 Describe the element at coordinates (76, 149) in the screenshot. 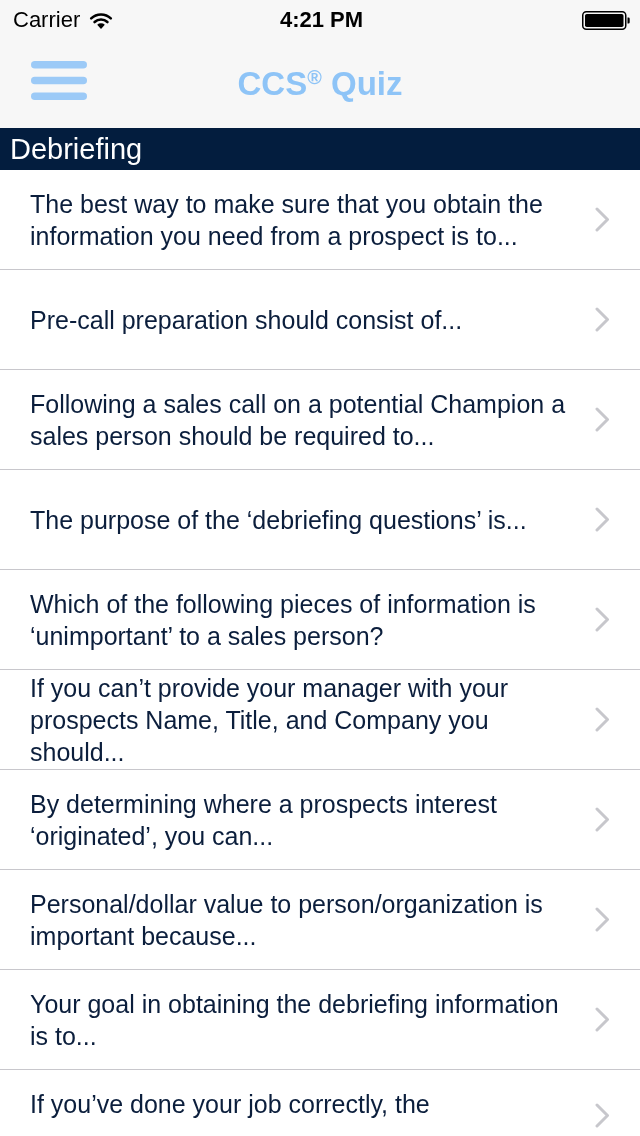

I see `section-title: Debriefing` at that location.